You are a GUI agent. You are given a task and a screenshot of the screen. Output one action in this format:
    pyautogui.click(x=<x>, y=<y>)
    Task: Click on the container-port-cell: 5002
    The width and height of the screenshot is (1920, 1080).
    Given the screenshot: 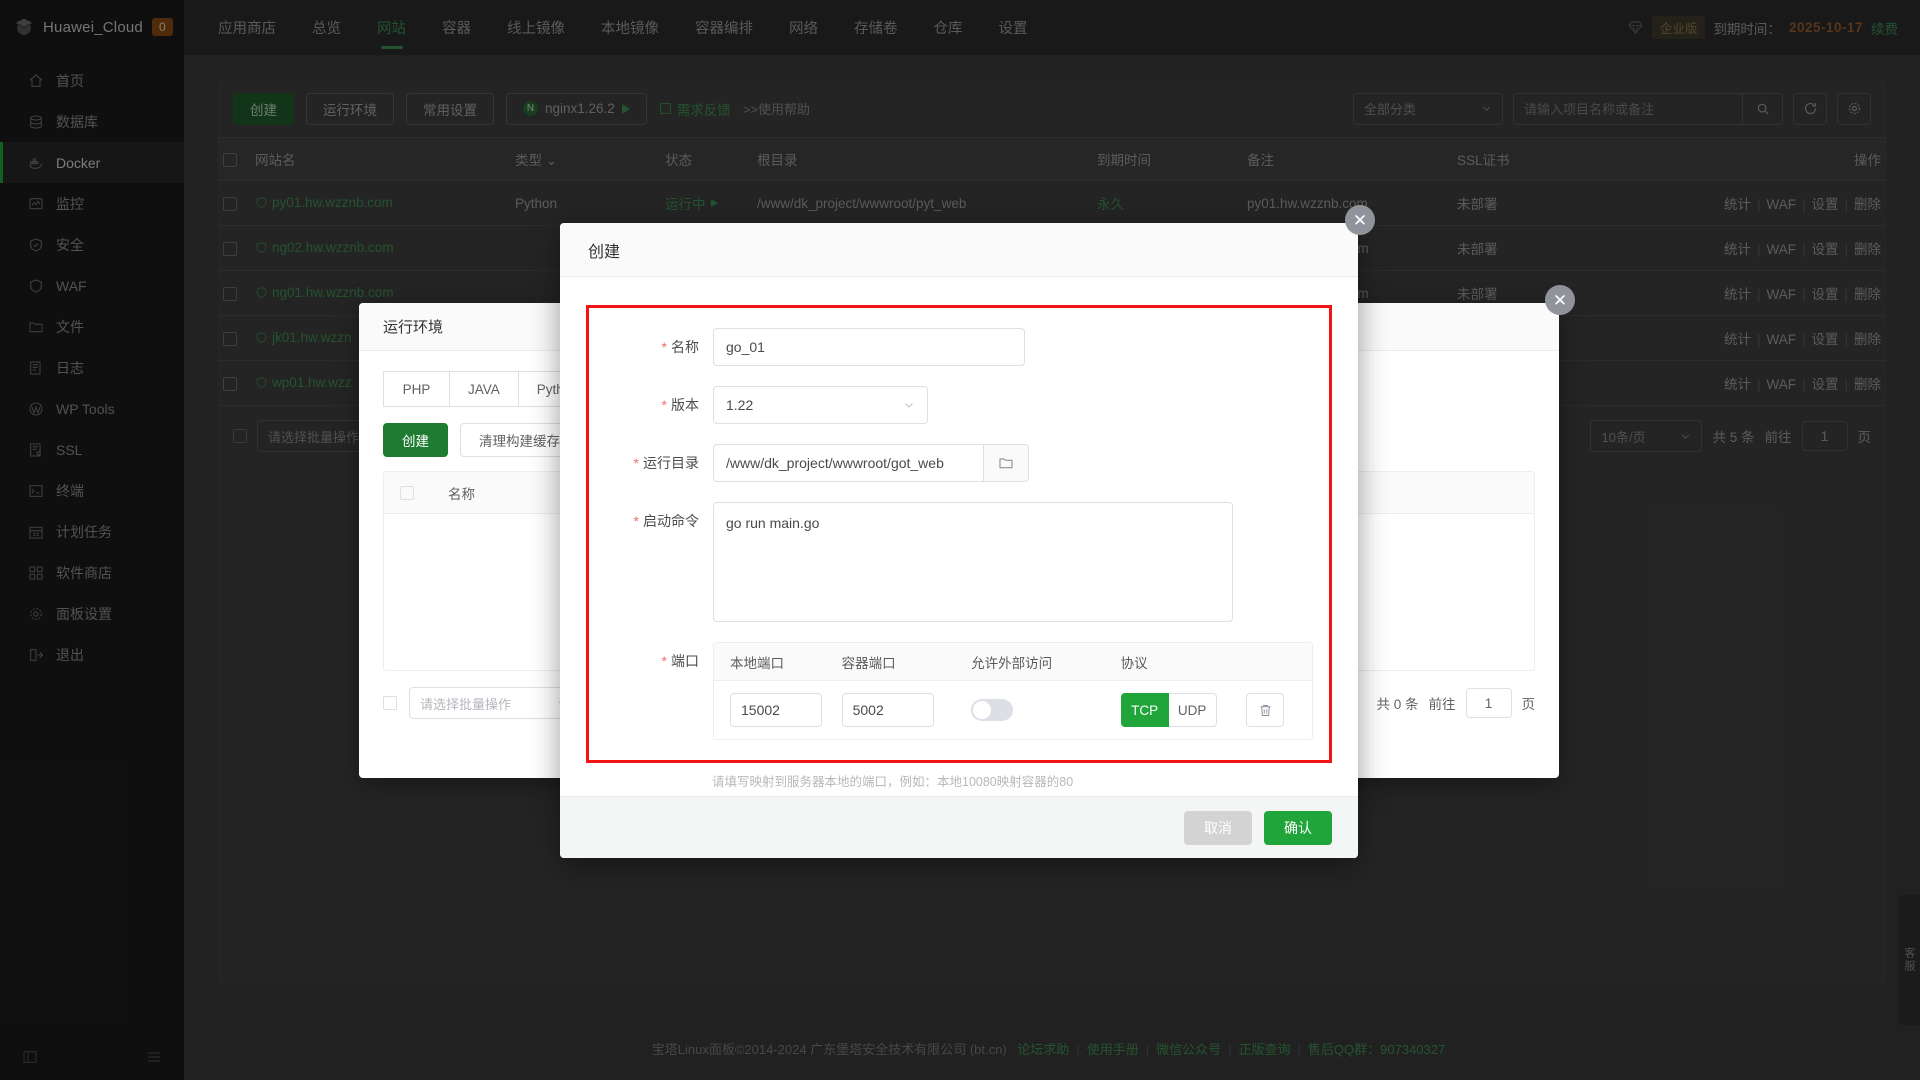 What is the action you would take?
    pyautogui.click(x=906, y=710)
    